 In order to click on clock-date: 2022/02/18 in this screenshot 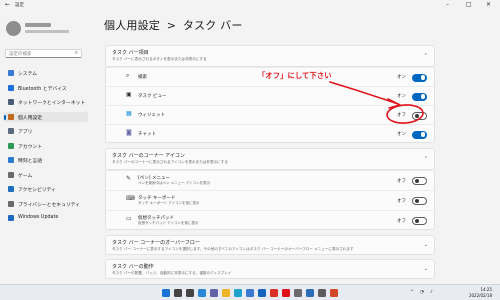, I will do `click(480, 295)`.